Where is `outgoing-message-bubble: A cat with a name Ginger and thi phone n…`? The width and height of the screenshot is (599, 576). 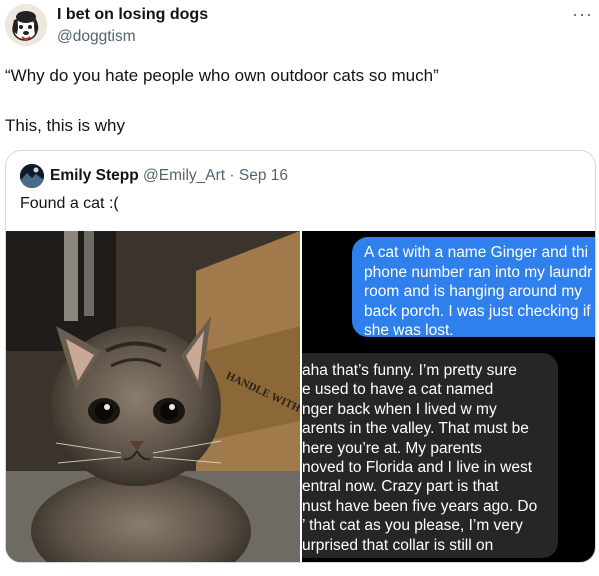
outgoing-message-bubble: A cat with a name Ginger and thi phone n… is located at coordinates (473, 288).